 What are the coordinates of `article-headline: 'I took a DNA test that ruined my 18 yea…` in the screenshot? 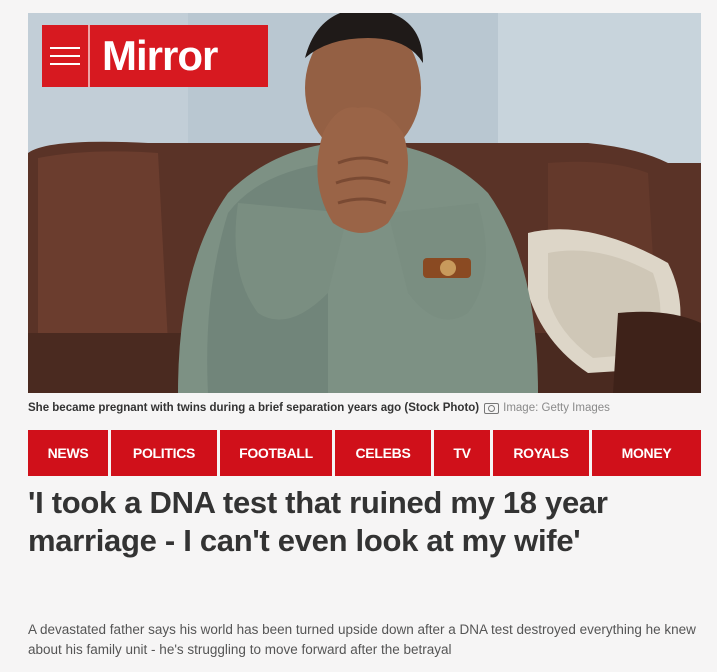 It's located at (318, 521).